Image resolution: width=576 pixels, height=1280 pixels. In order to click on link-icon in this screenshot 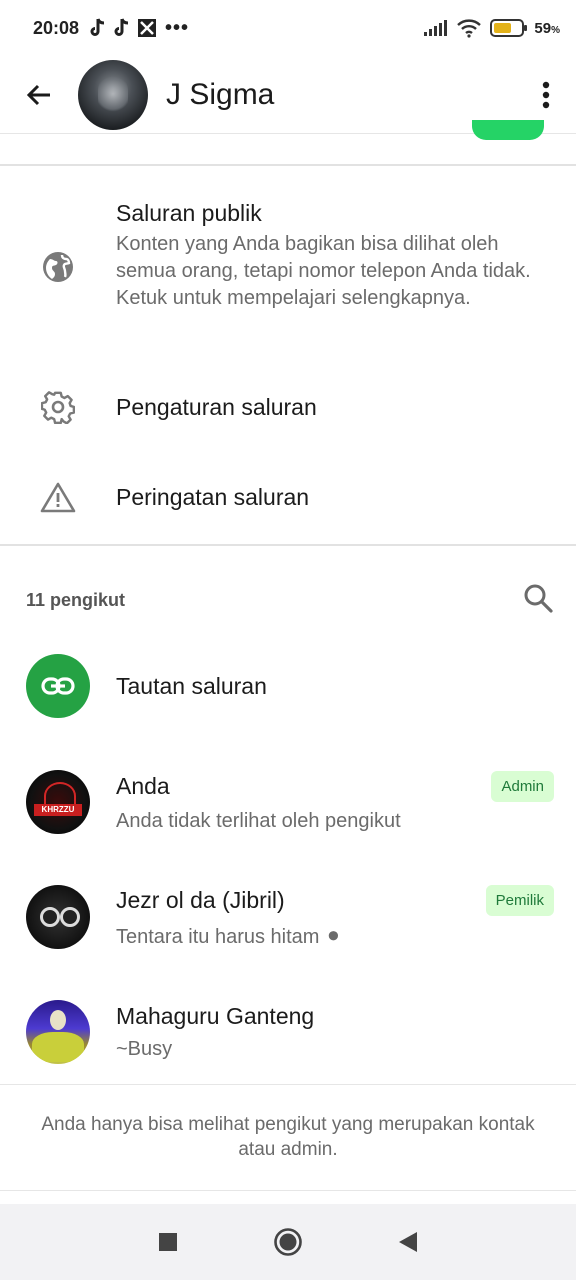, I will do `click(58, 686)`.